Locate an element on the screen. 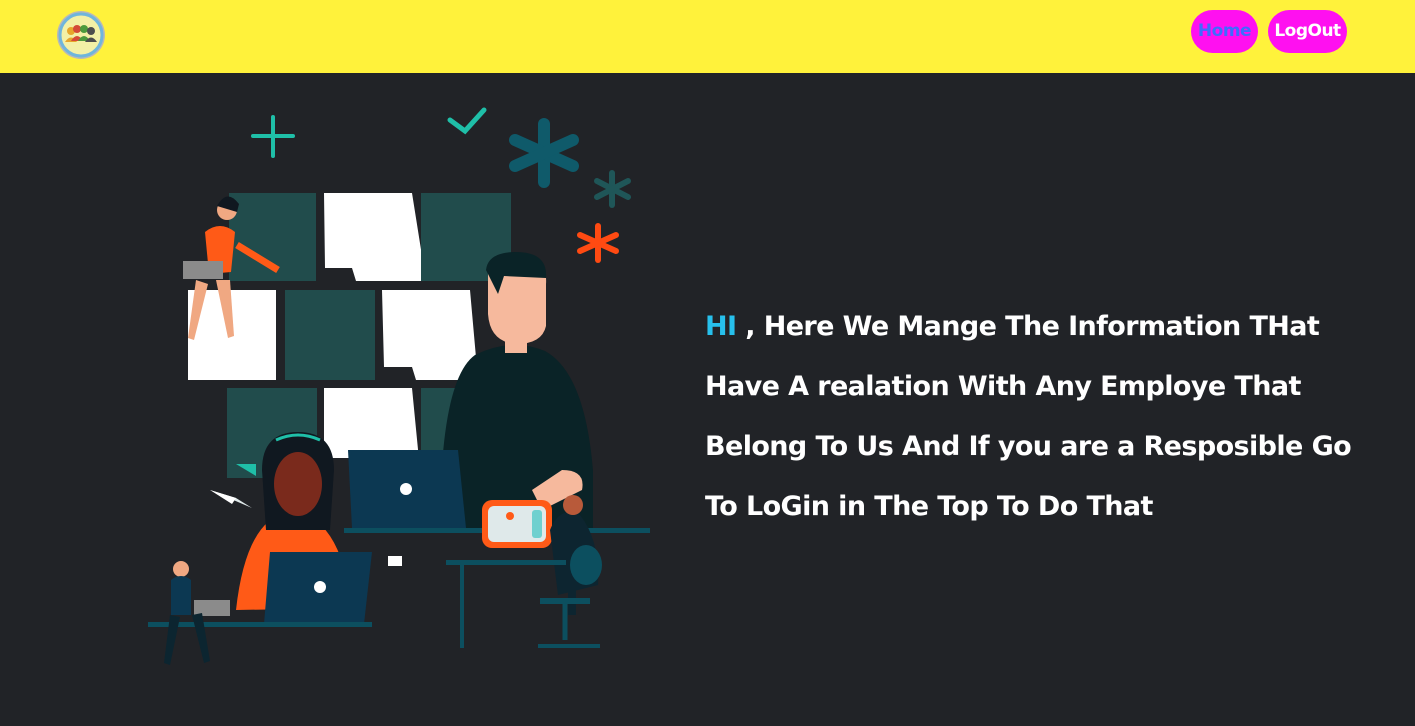 The image size is (1415, 726). logout-button: LogOut is located at coordinates (1307, 31).